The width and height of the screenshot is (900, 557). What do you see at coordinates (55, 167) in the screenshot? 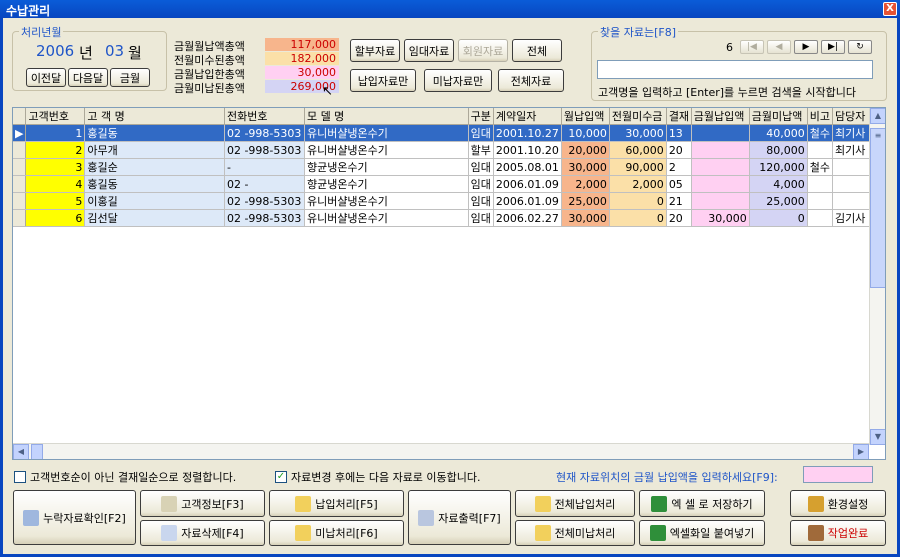
I see `table-cell: 3` at bounding box center [55, 167].